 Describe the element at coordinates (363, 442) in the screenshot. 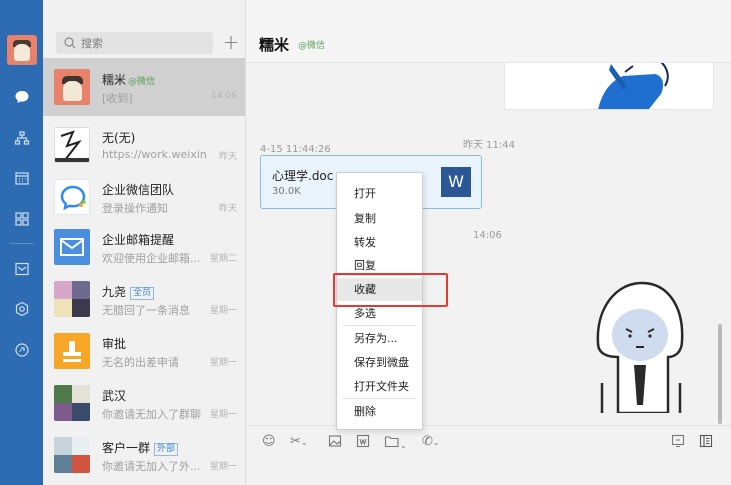

I see `word-file-icon` at that location.